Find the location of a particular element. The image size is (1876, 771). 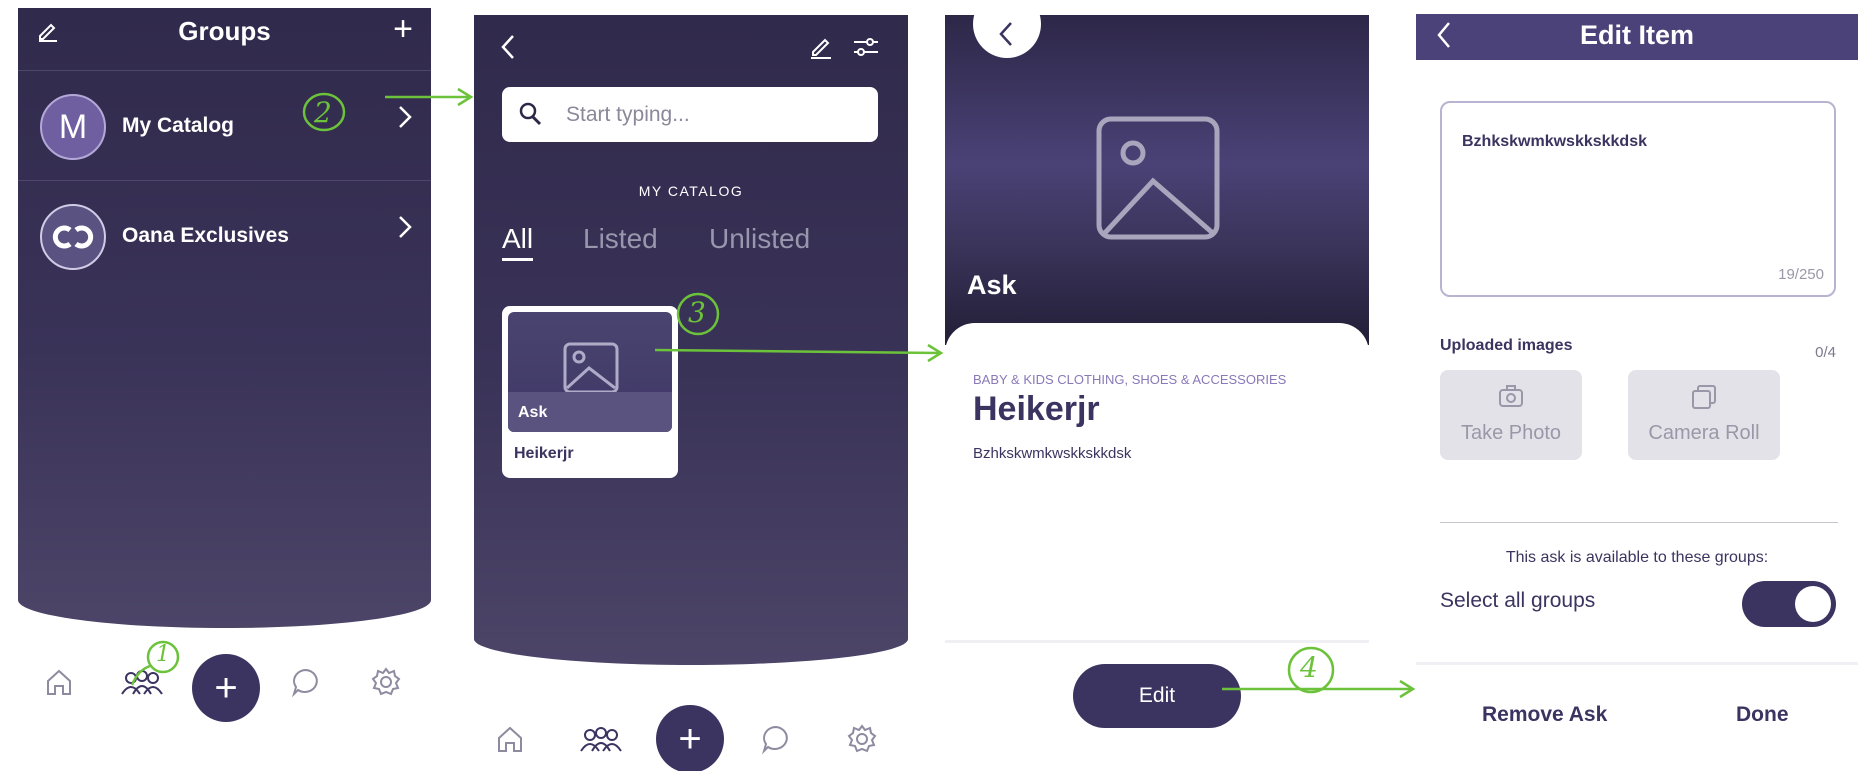

annotation-label: 2 is located at coordinates (323, 112).